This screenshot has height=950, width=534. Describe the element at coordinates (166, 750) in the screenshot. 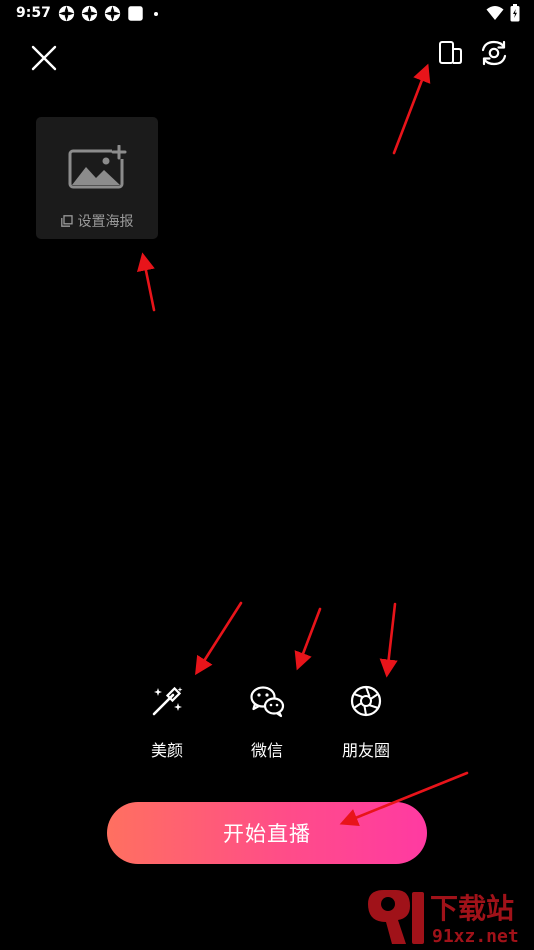

I see `beauty-label: 美颜` at that location.